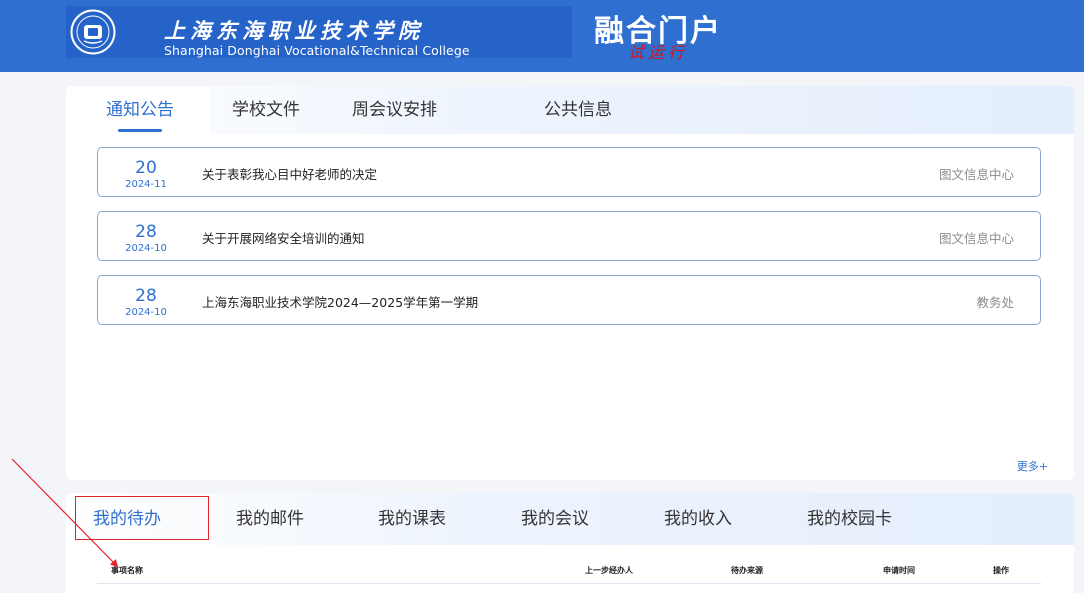  I want to click on notice-source: 教务处, so click(995, 302).